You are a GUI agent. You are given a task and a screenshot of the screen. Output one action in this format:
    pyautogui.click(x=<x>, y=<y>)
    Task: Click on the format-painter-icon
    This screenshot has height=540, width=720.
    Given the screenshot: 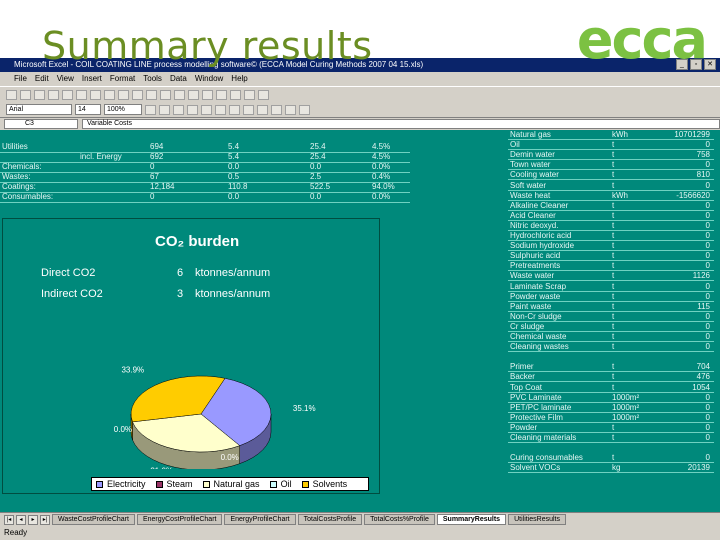 What is the action you would take?
    pyautogui.click(x=137, y=94)
    